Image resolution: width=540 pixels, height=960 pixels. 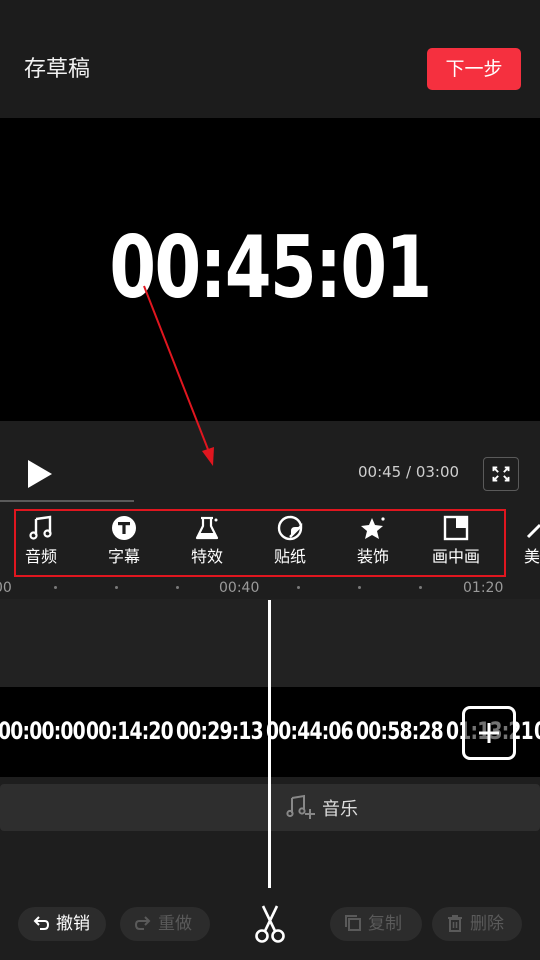 I want to click on time-readout: 00:45 / 03:00, so click(x=409, y=472).